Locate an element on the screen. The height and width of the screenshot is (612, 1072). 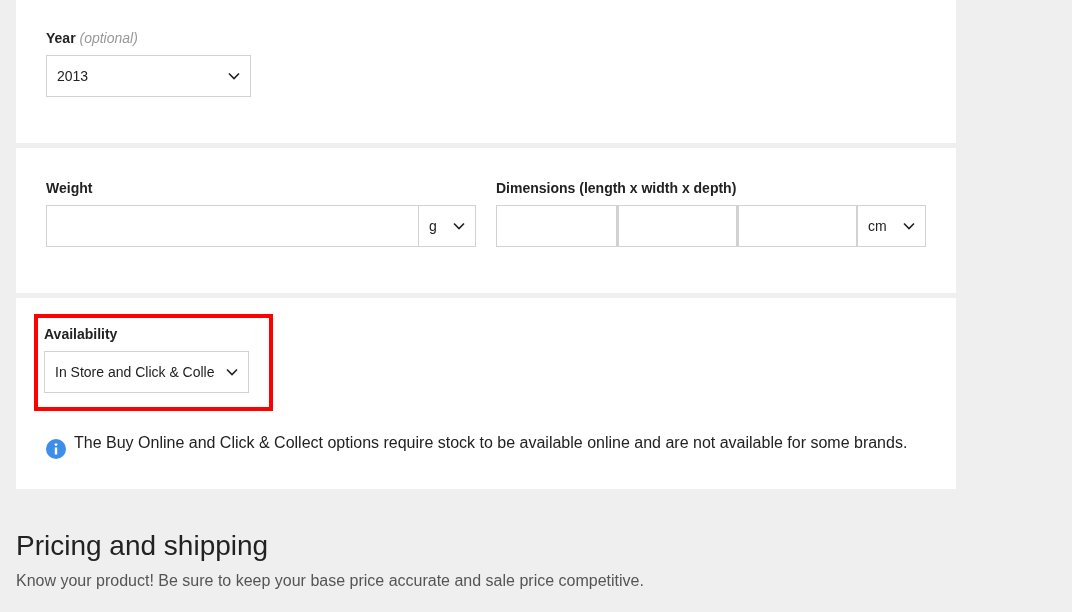
availability-select: In Store and Click & Colle is located at coordinates (146, 372).